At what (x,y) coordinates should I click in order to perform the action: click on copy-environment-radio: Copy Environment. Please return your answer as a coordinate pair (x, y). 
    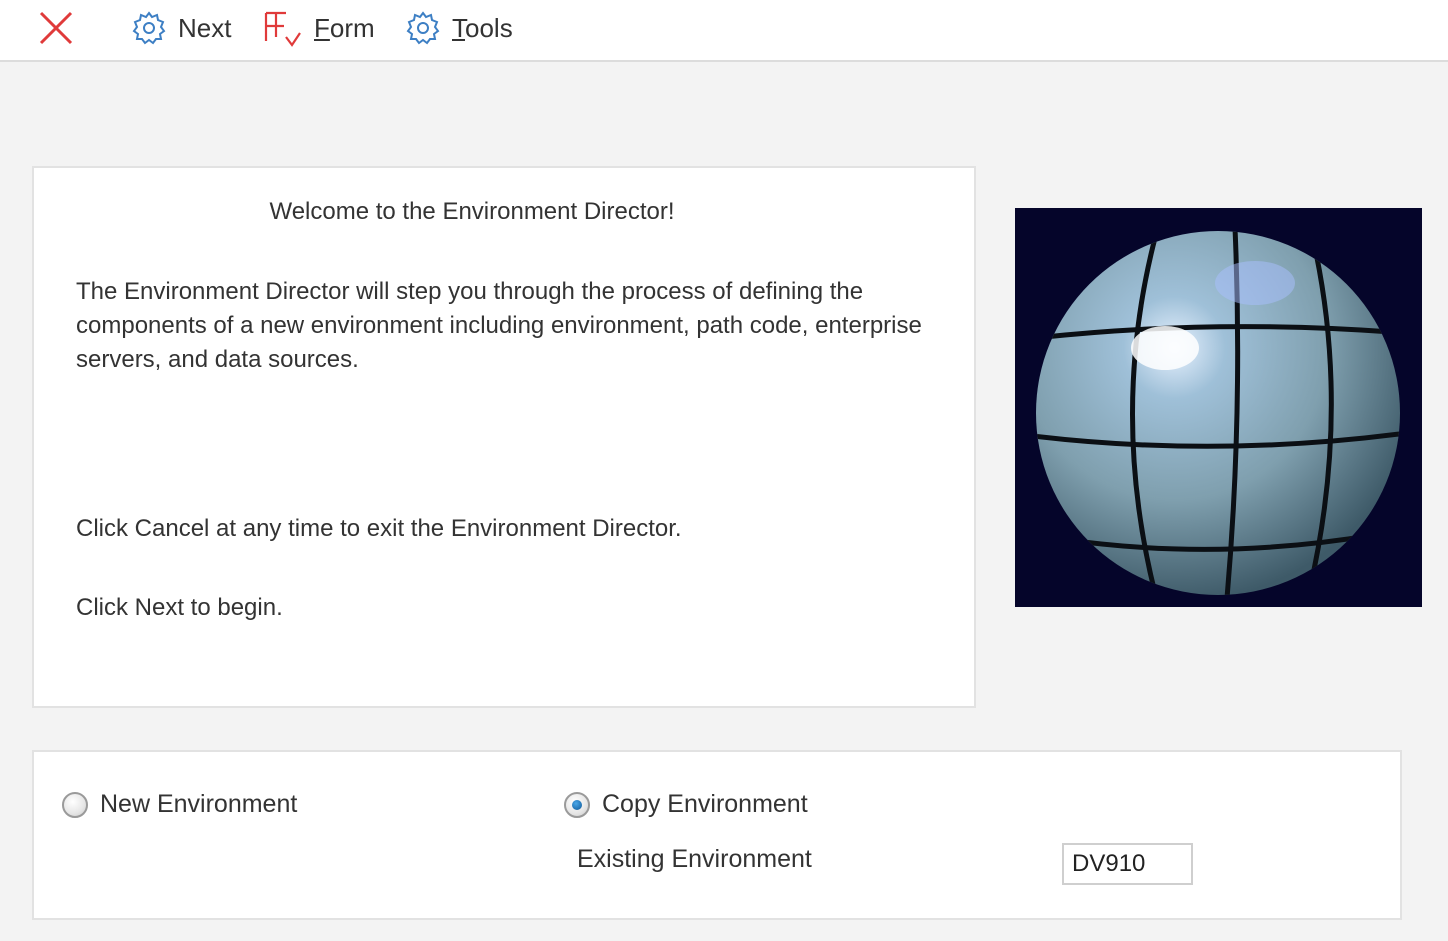
    Looking at the image, I should click on (686, 804).